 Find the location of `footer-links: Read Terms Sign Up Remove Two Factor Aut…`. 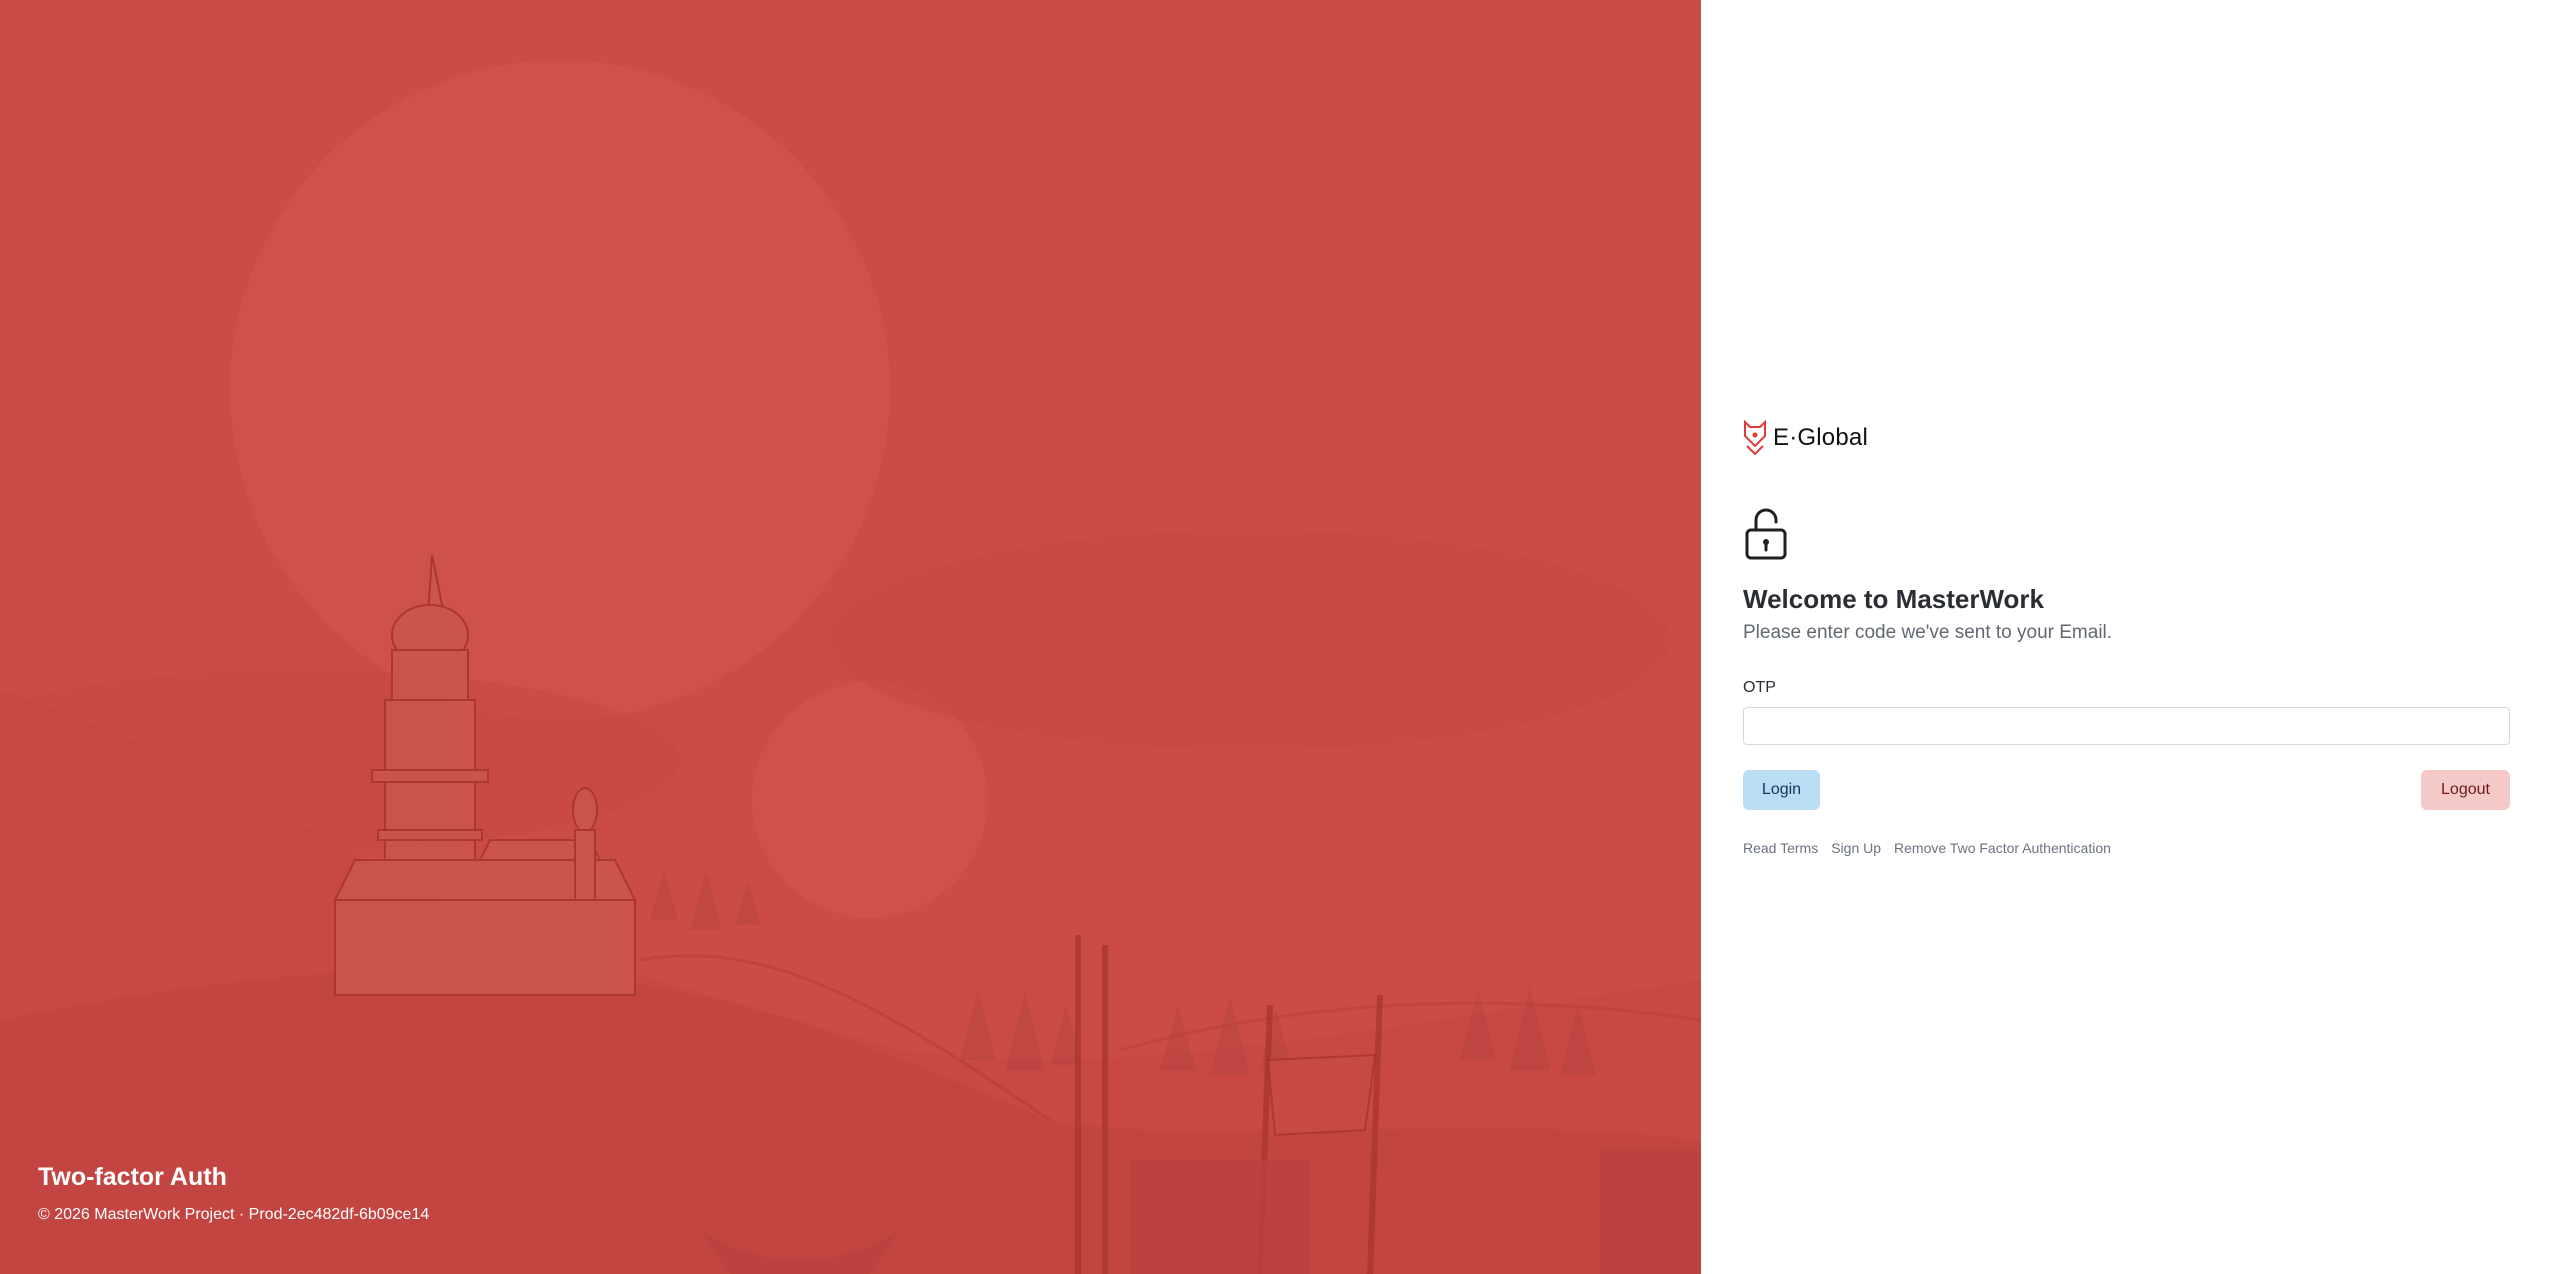

footer-links: Read Terms Sign Up Remove Two Factor Aut… is located at coordinates (1927, 848).